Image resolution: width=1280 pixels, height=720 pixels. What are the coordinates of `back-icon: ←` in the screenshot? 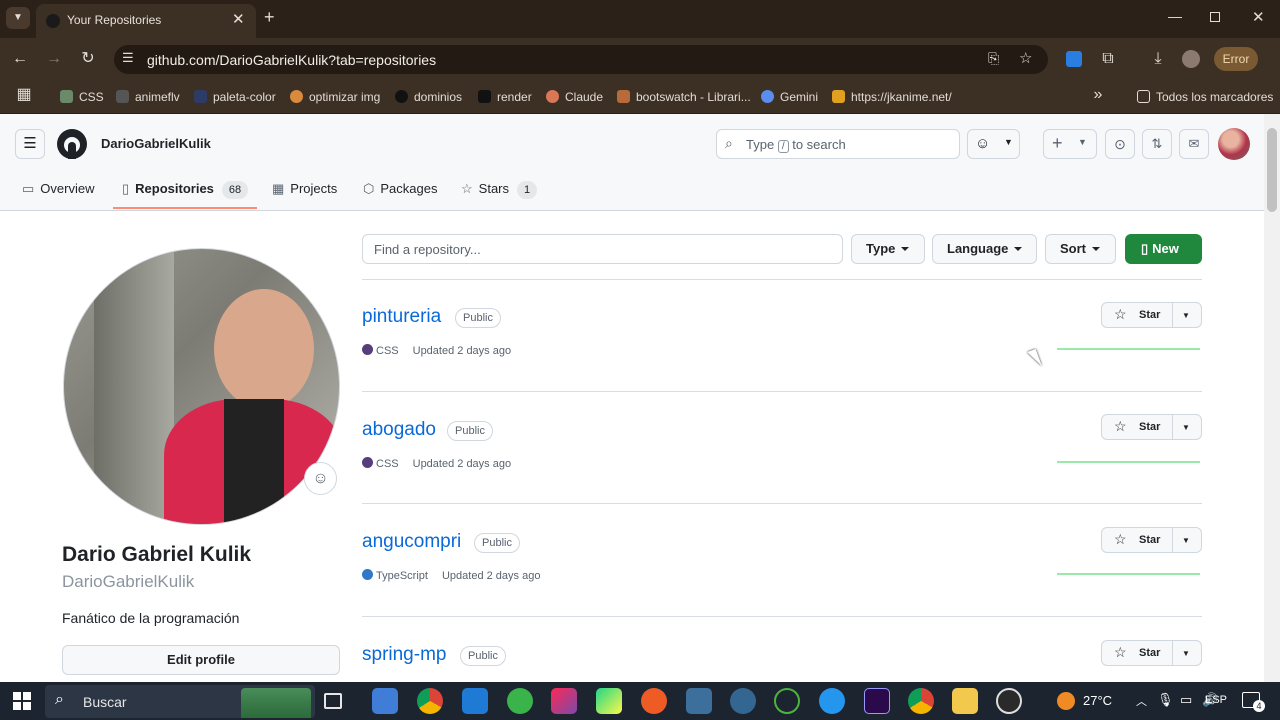 It's located at (20, 59).